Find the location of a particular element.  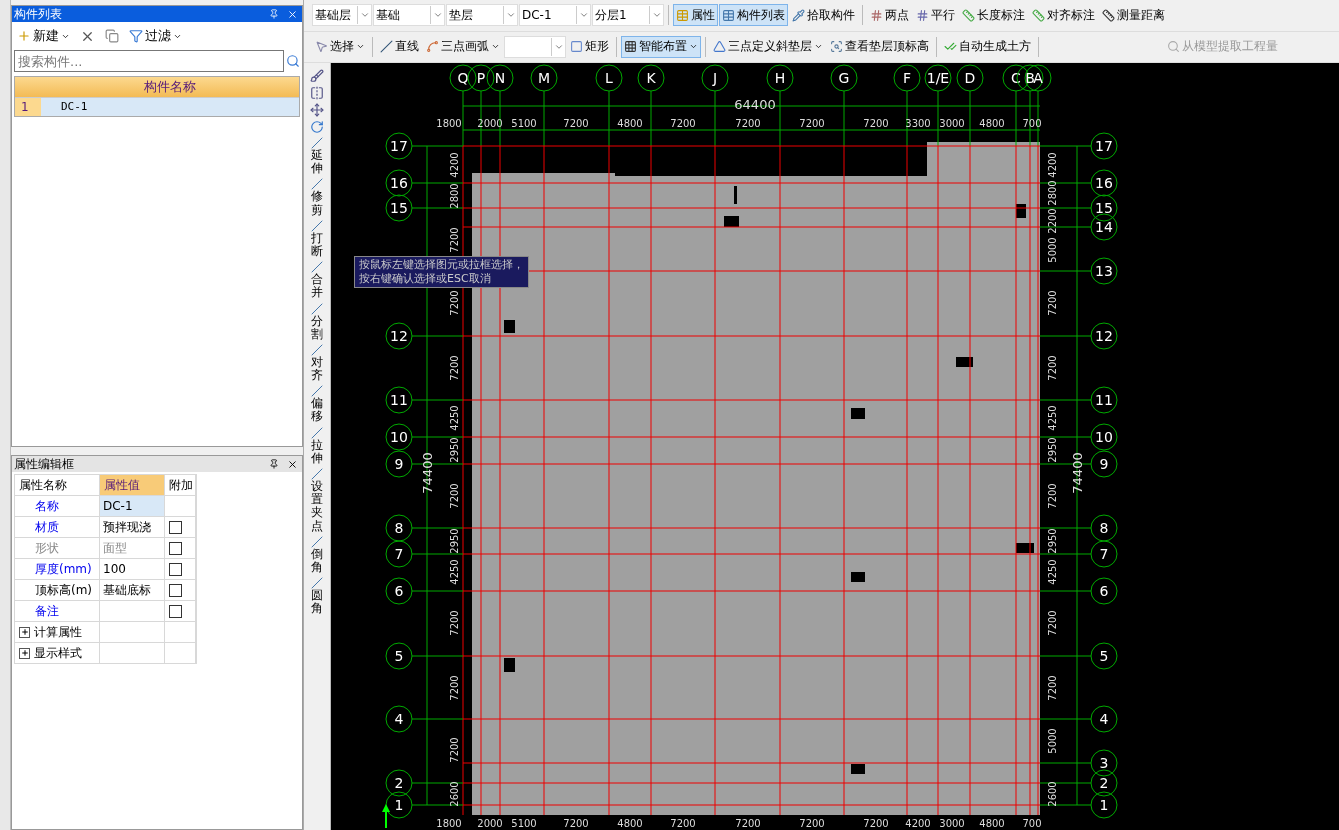

axis-bubble: P is located at coordinates (481, 78).